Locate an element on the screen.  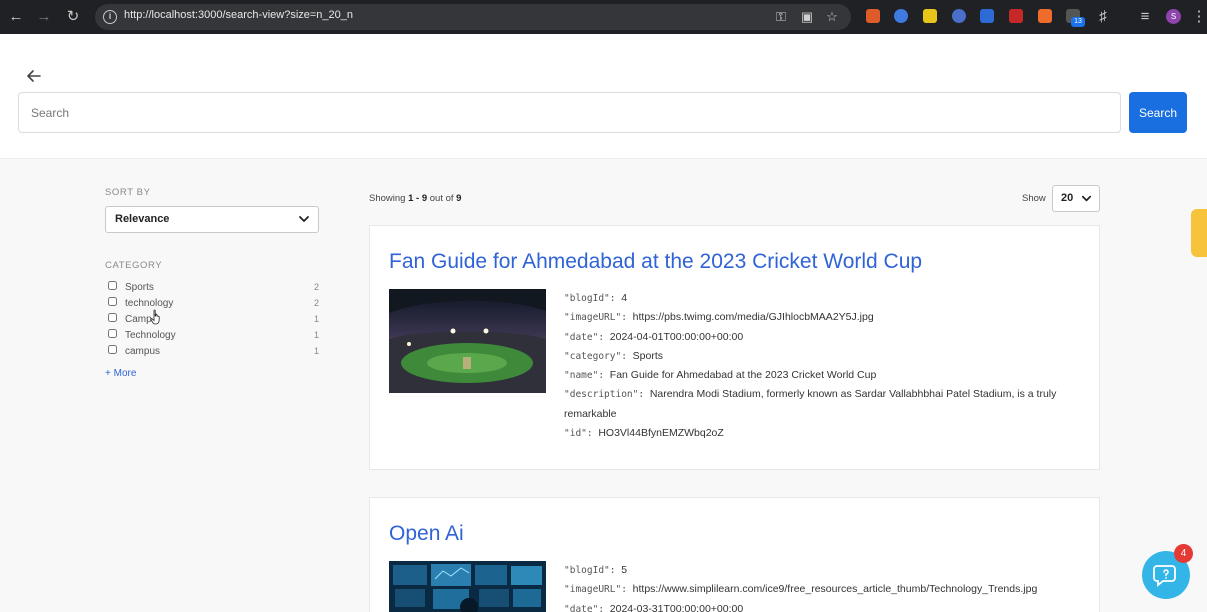
showing-total: 9 is located at coordinates (459, 198).